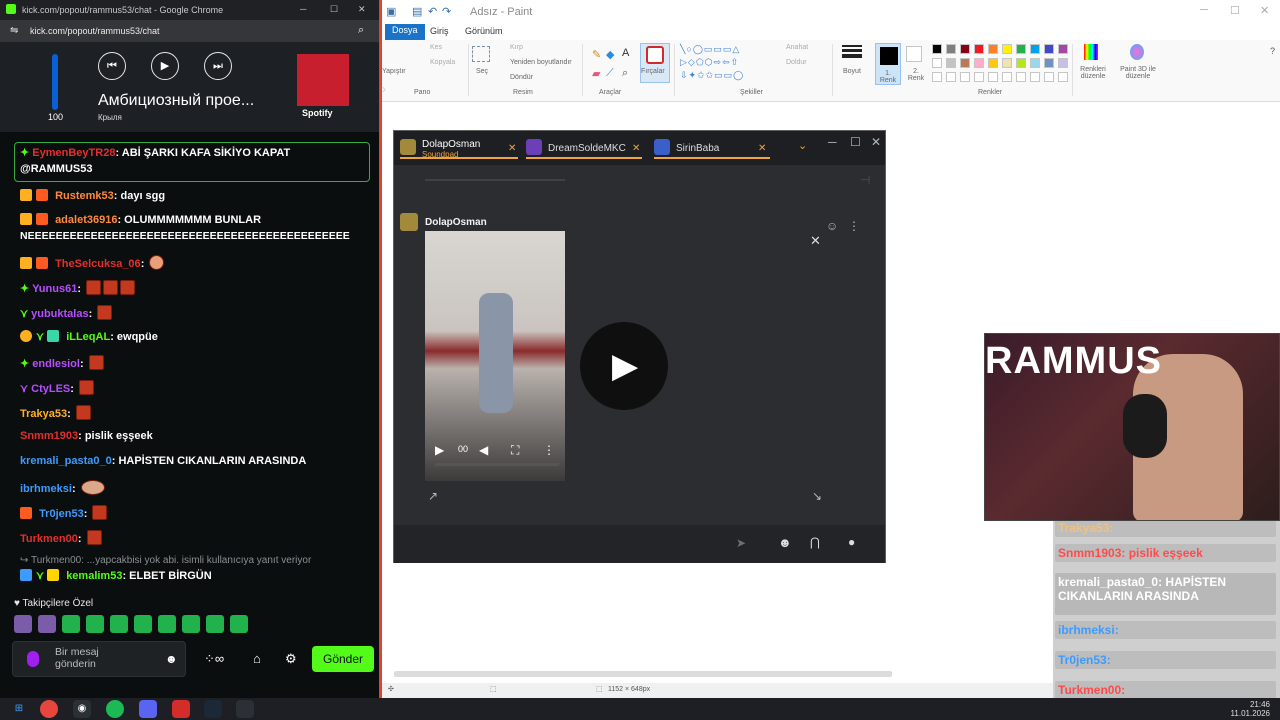  What do you see at coordinates (484, 31) in the screenshot?
I see `menu-gorunum: Görünüm` at bounding box center [484, 31].